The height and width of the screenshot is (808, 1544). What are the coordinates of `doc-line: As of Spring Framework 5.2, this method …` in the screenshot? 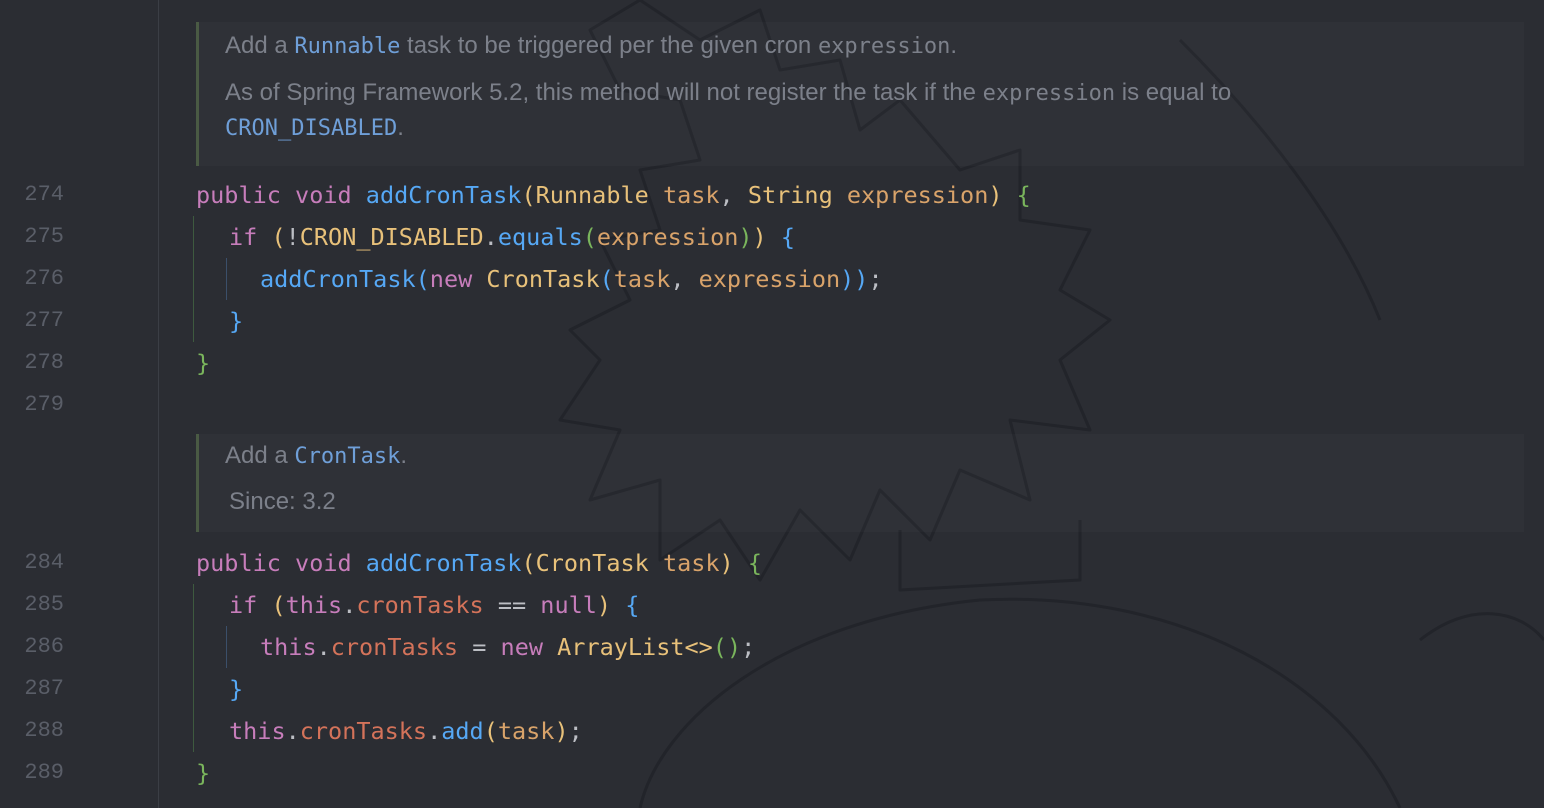 It's located at (728, 93).